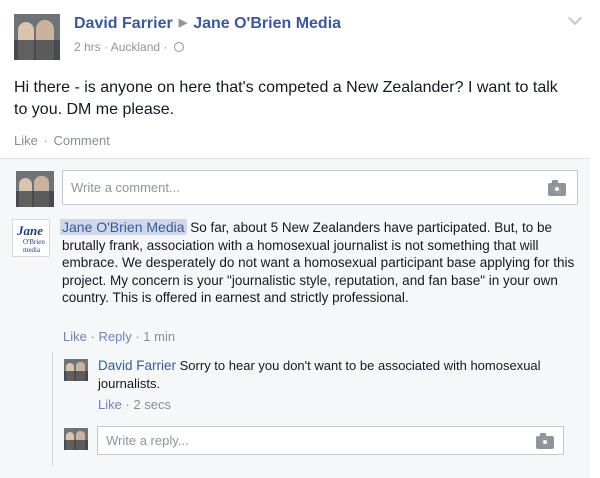 The image size is (600, 478). I want to click on comment-link: Comment, so click(81, 140).